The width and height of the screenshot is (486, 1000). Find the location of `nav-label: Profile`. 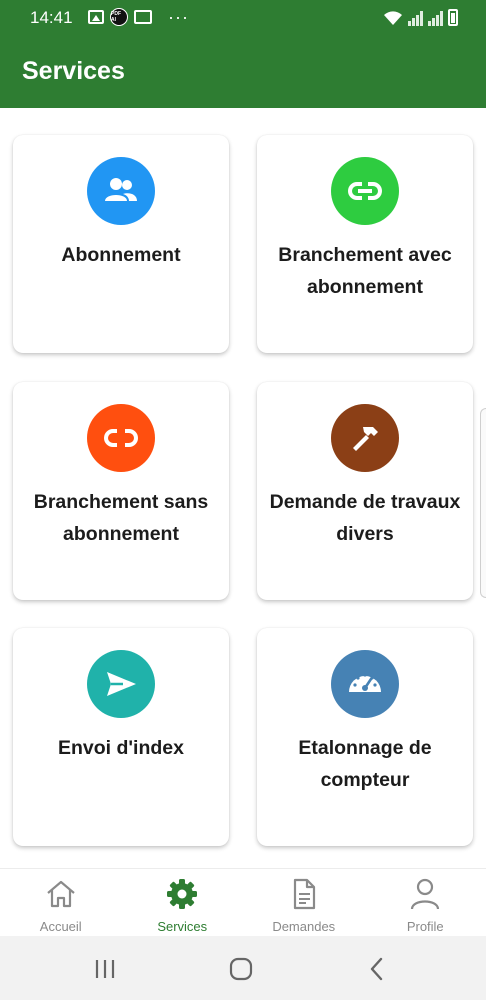

nav-label: Profile is located at coordinates (425, 926).